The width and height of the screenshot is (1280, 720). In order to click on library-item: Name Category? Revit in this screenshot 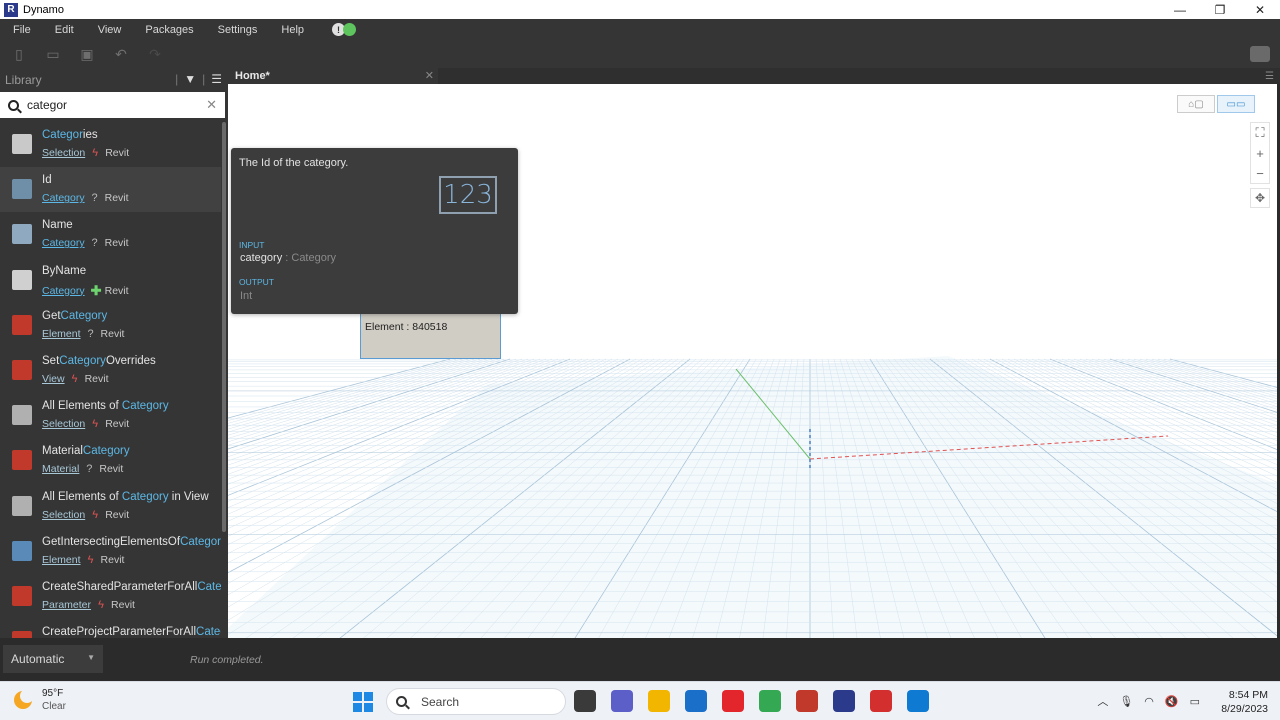, I will do `click(110, 234)`.